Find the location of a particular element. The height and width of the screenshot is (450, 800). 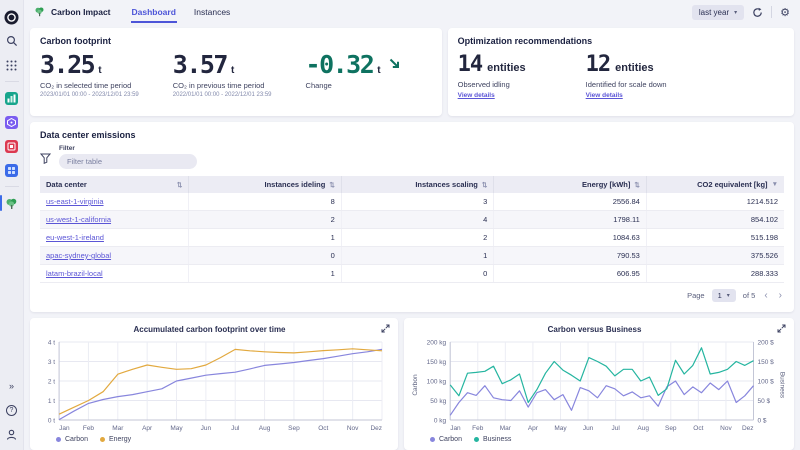

header-divider is located at coordinates (772, 12).